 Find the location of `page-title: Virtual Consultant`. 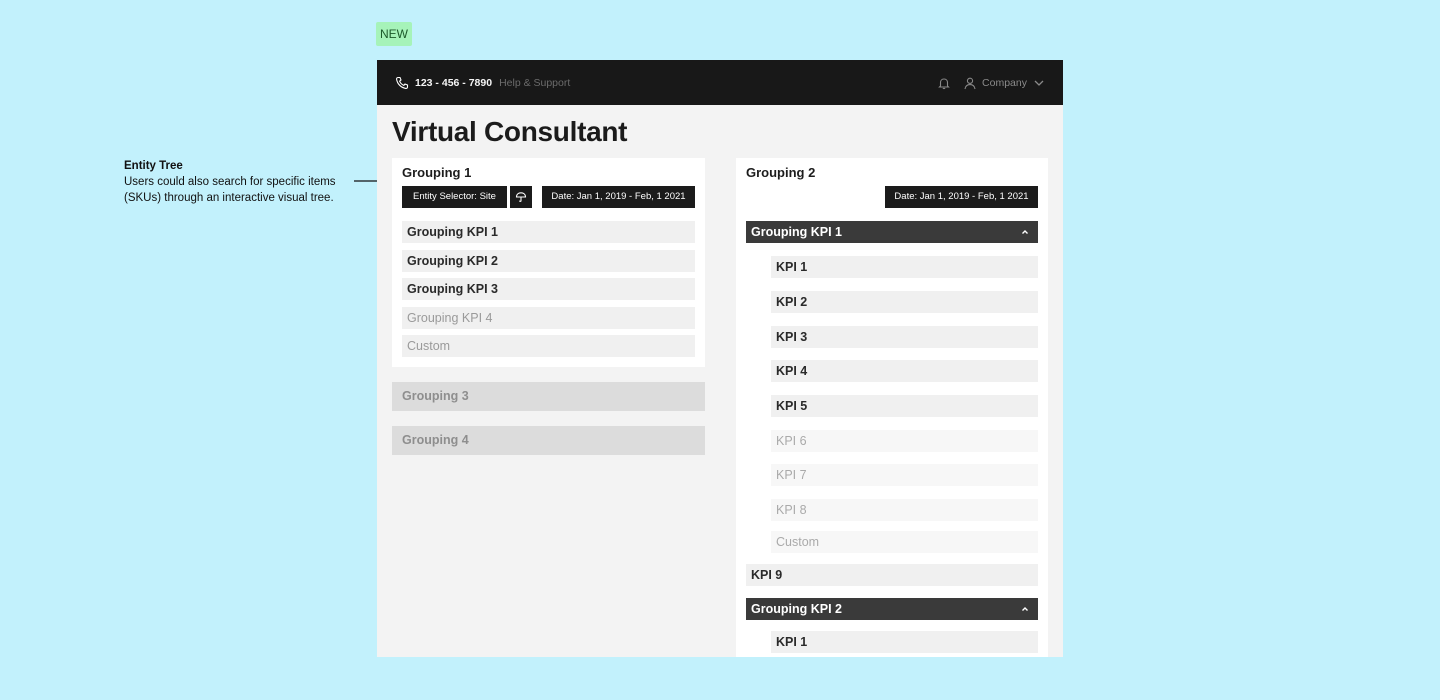

page-title: Virtual Consultant is located at coordinates (510, 131).